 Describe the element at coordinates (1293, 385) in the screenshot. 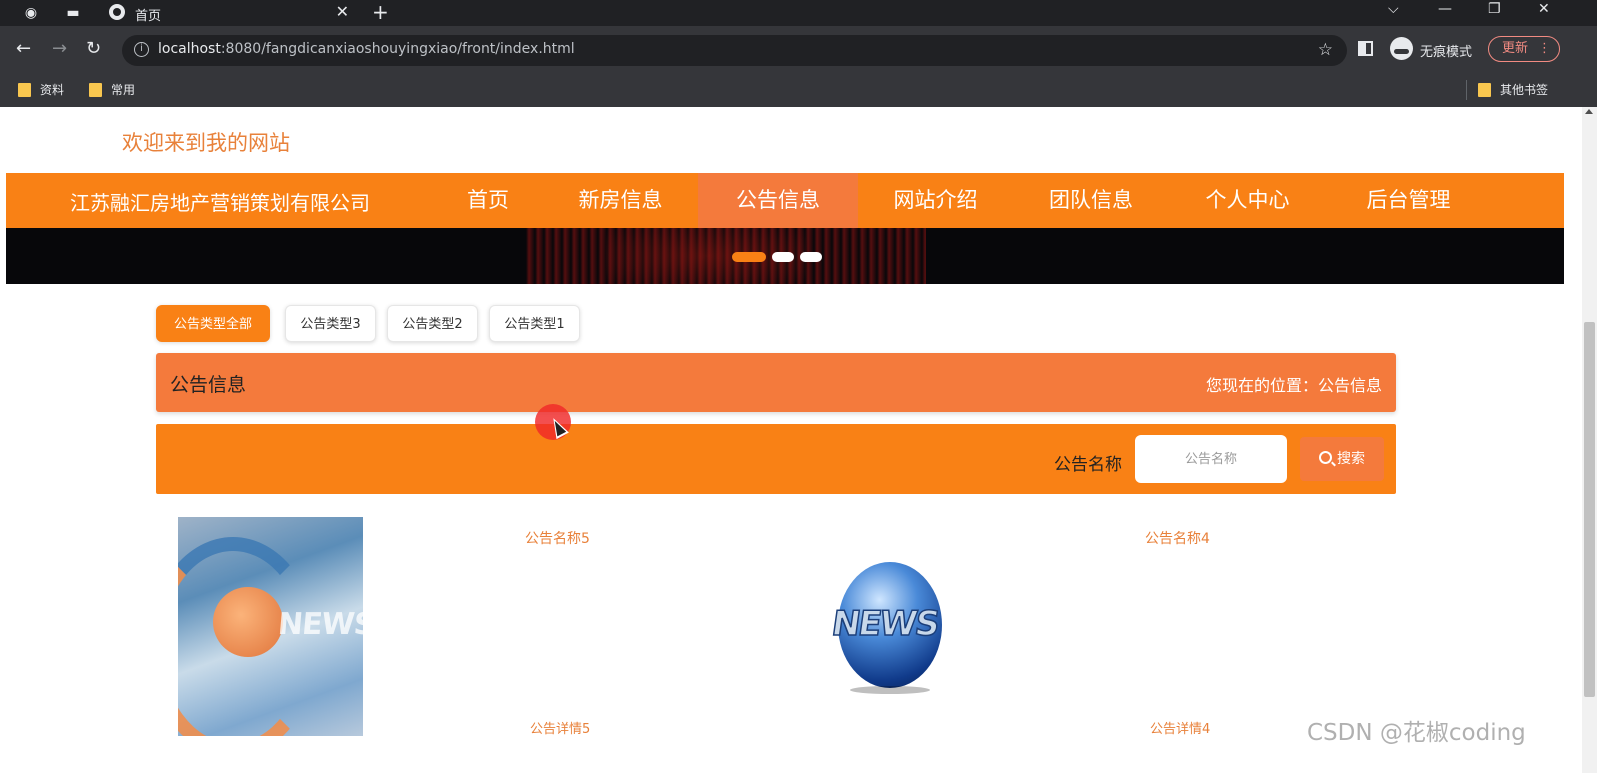

I see `current-location: 您现在的位置：公告信息` at that location.